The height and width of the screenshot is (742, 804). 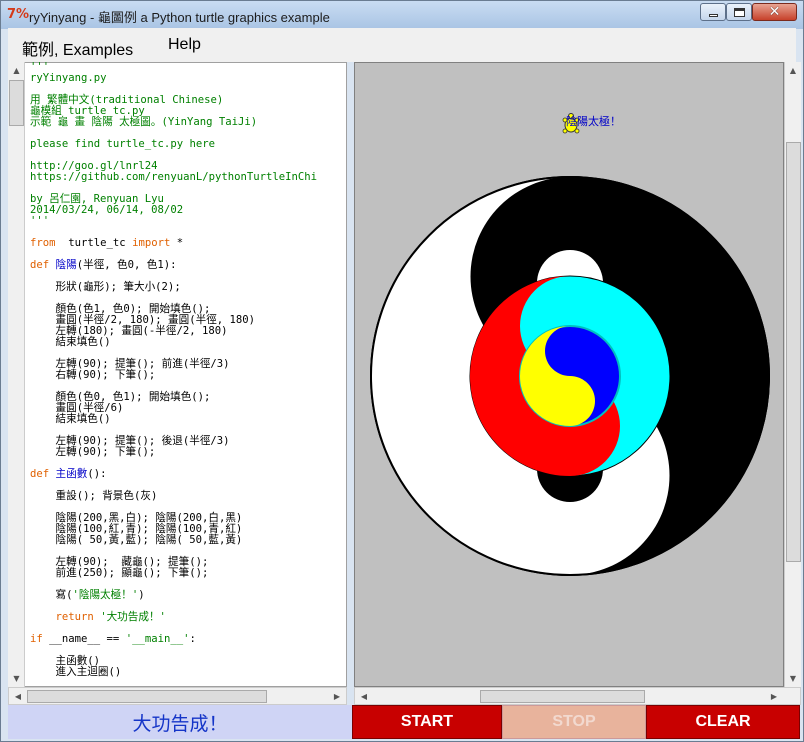 I want to click on code-line: 寫('陰陽太極！'), so click(x=87, y=595).